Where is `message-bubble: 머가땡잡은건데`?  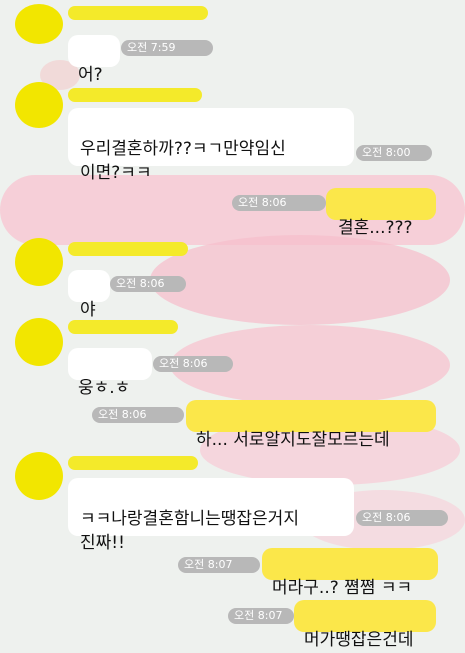
message-bubble: 머가땡잡은건데 is located at coordinates (365, 625).